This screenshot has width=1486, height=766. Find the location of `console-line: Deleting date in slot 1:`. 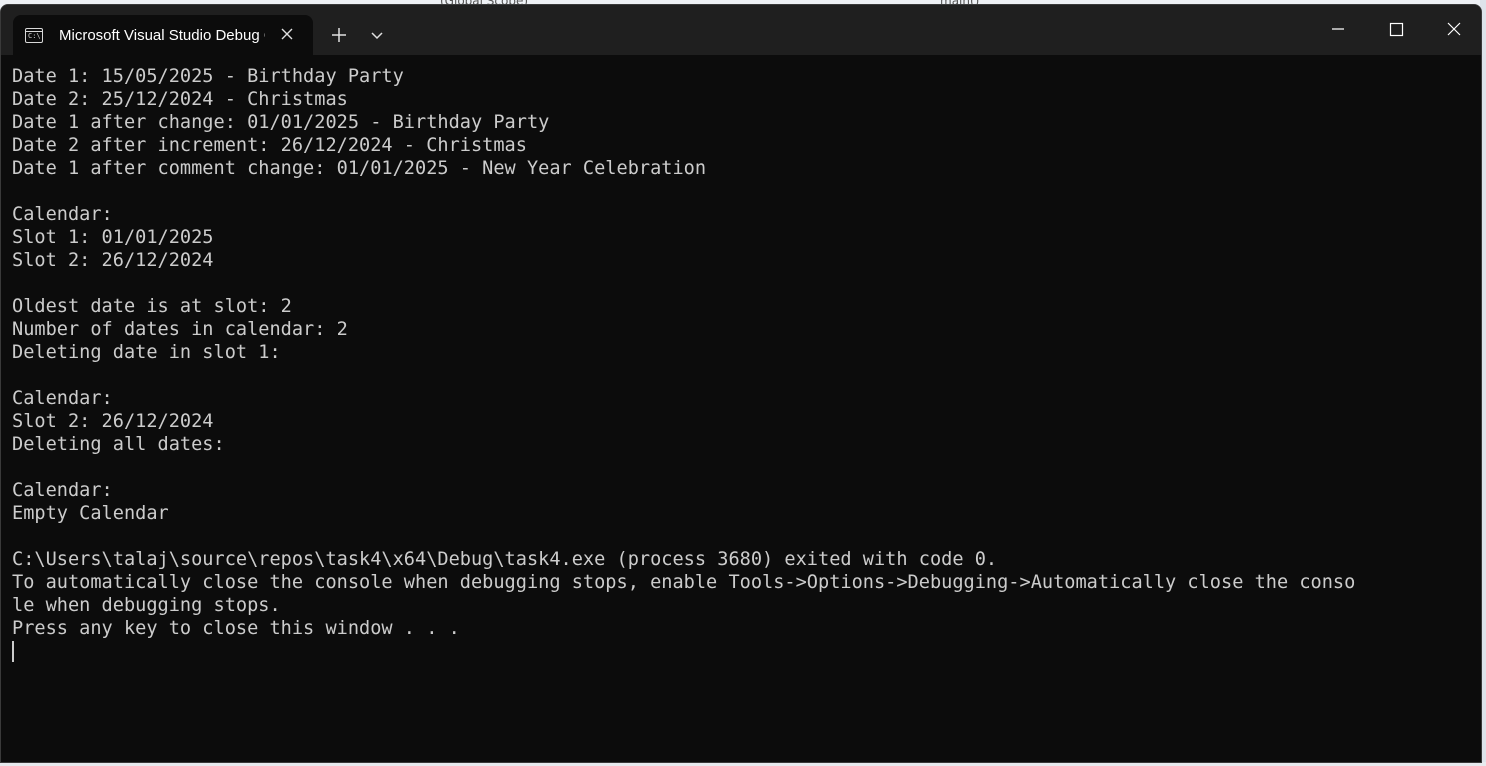

console-line: Deleting date in slot 1: is located at coordinates (146, 352).